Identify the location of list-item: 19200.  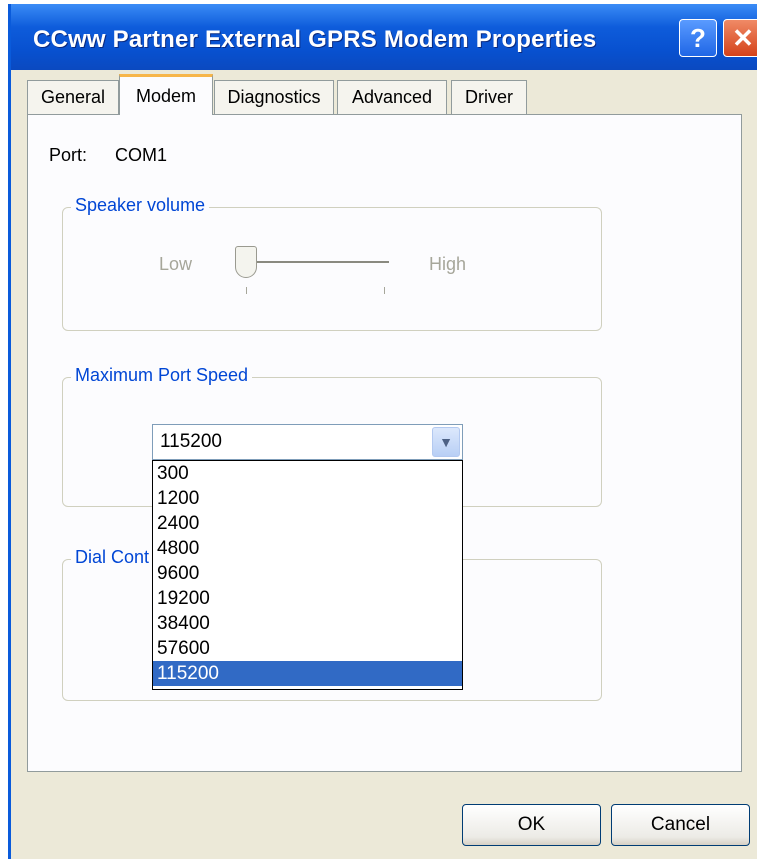
(307, 598).